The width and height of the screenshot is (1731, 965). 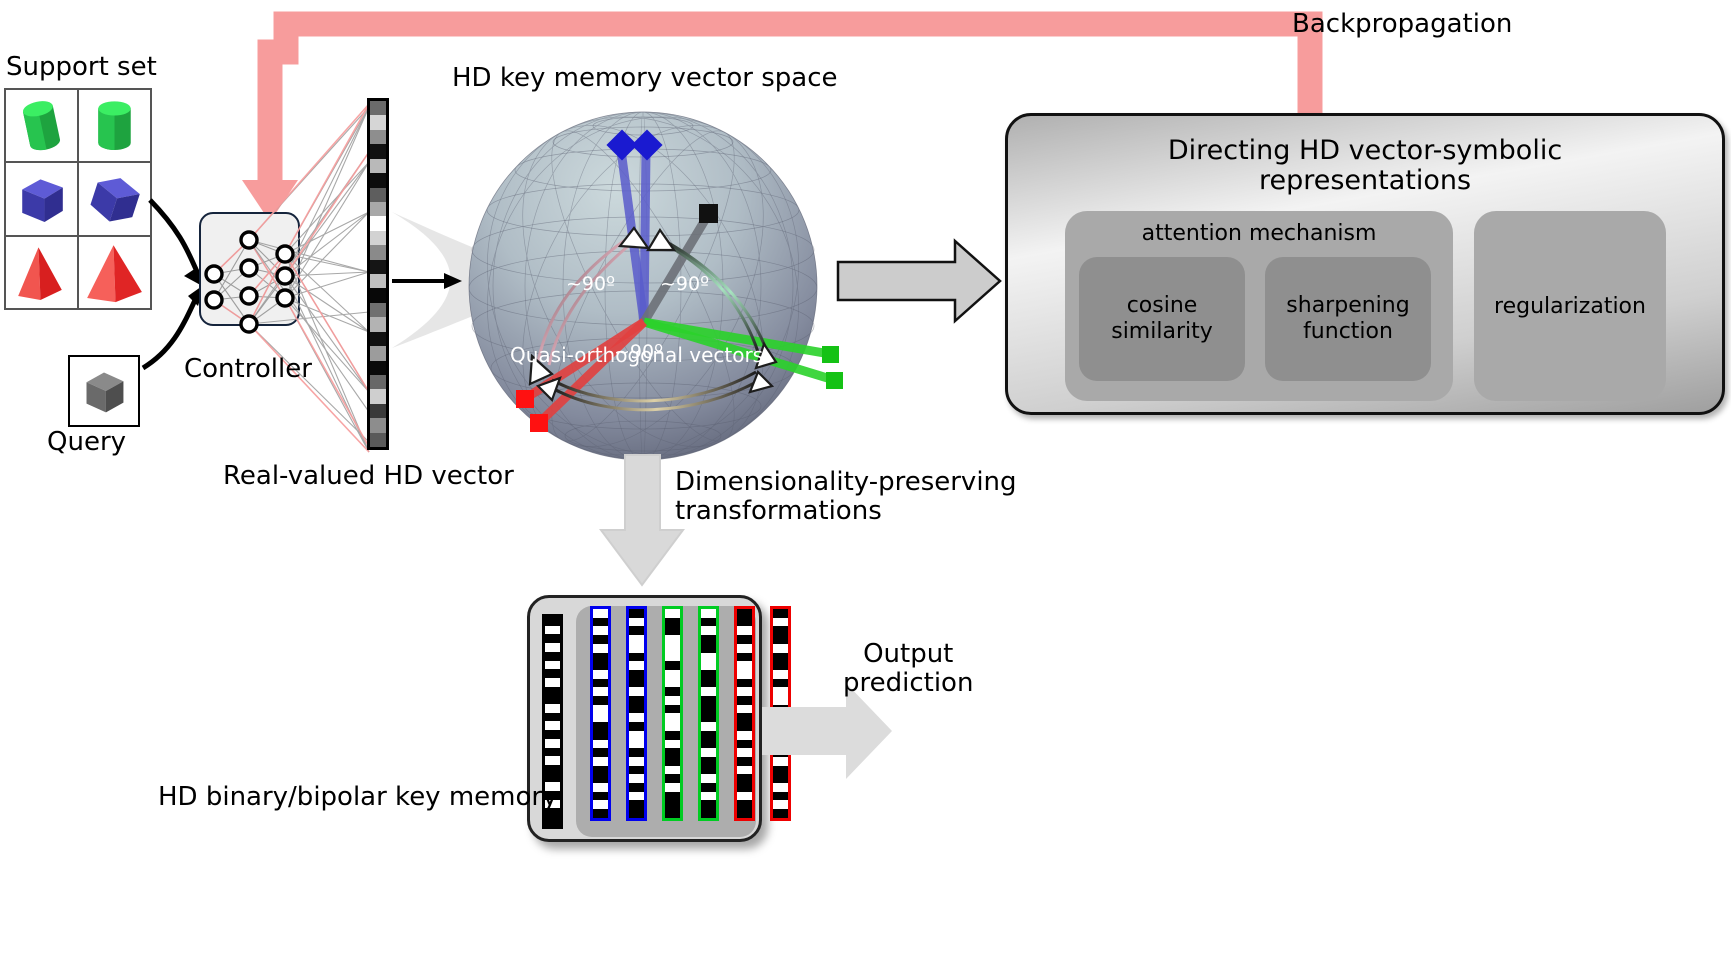 What do you see at coordinates (827, 731) in the screenshot?
I see `output-prediction-arrow` at bounding box center [827, 731].